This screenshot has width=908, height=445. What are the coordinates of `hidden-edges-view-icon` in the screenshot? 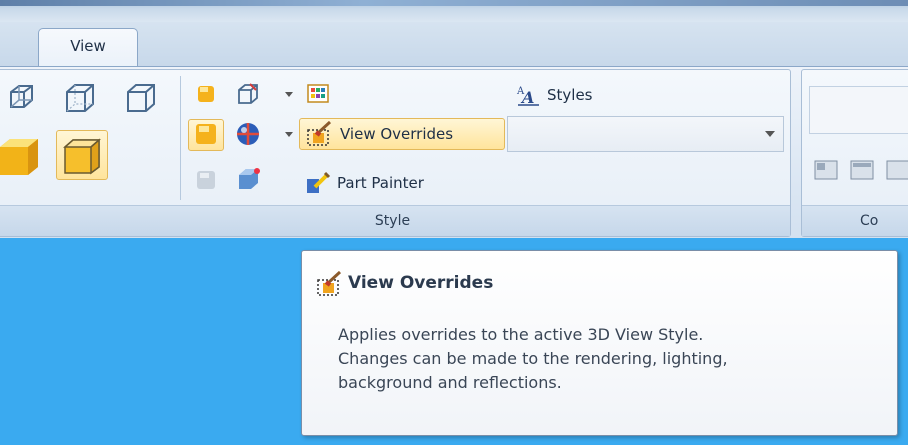 It's located at (80, 98).